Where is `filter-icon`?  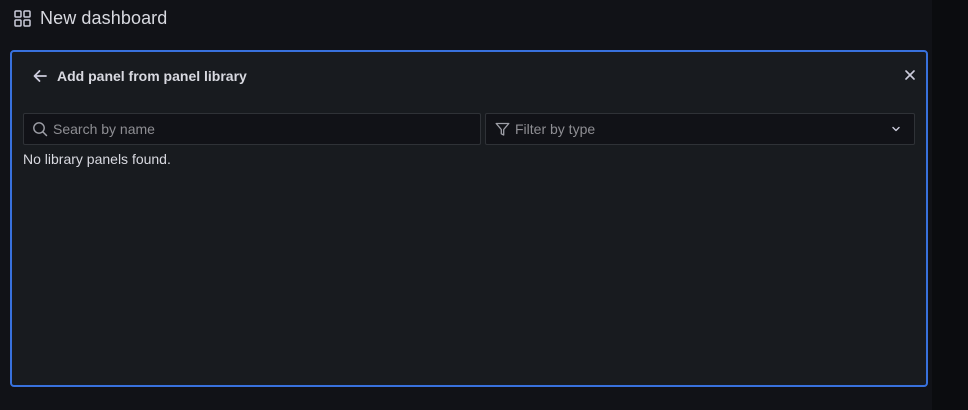 filter-icon is located at coordinates (502, 129).